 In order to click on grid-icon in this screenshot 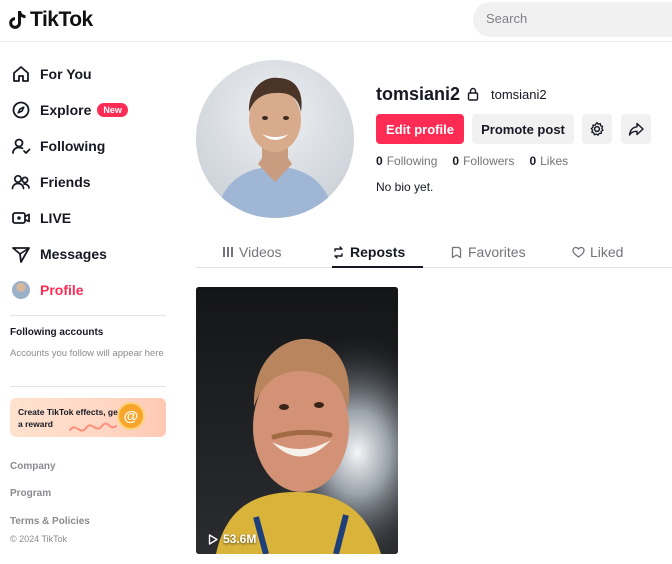, I will do `click(228, 252)`.